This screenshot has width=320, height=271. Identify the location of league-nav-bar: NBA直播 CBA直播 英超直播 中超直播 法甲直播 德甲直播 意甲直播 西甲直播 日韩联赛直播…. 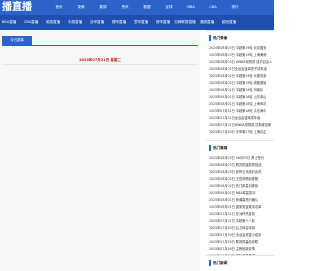
(137, 22).